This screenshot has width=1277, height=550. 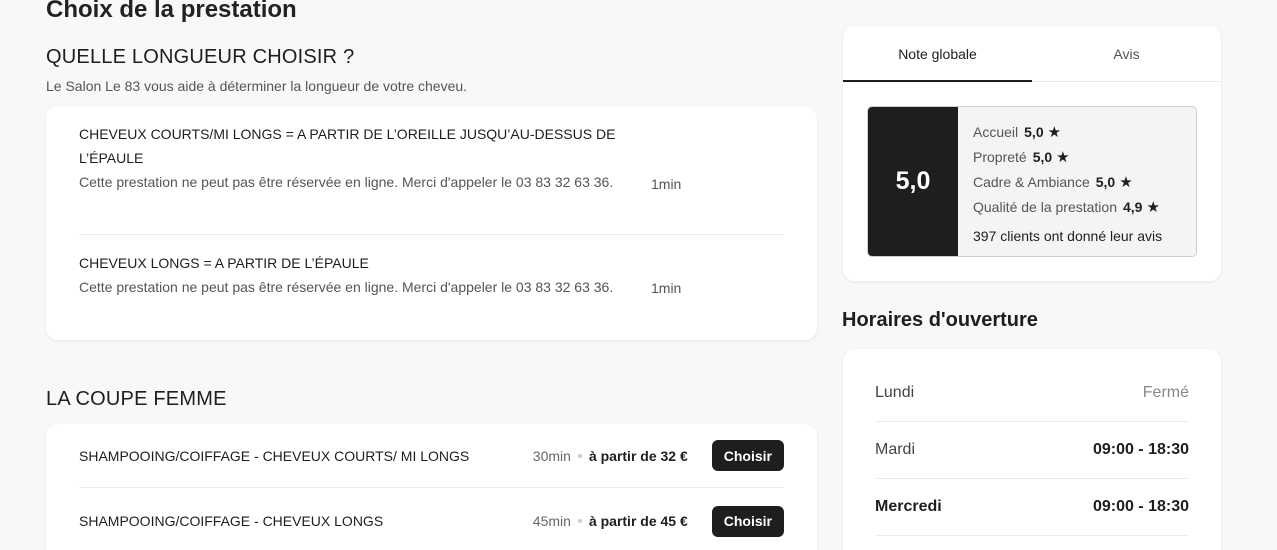 I want to click on section-title-longueur: QUELLE LONGUEUR CHOISIR ?, so click(x=200, y=57).